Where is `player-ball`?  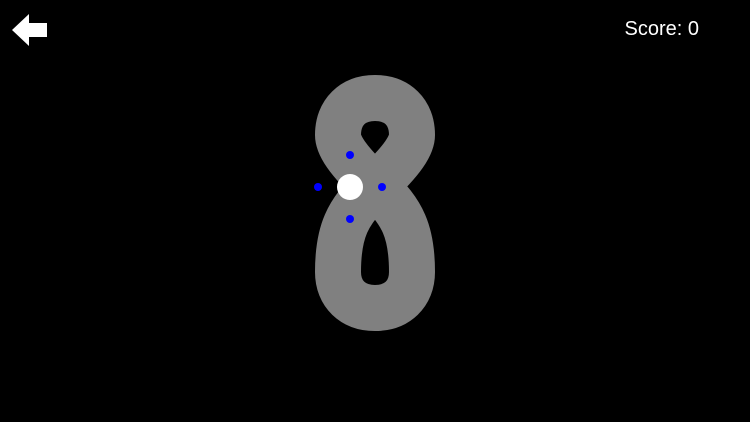 player-ball is located at coordinates (350, 187).